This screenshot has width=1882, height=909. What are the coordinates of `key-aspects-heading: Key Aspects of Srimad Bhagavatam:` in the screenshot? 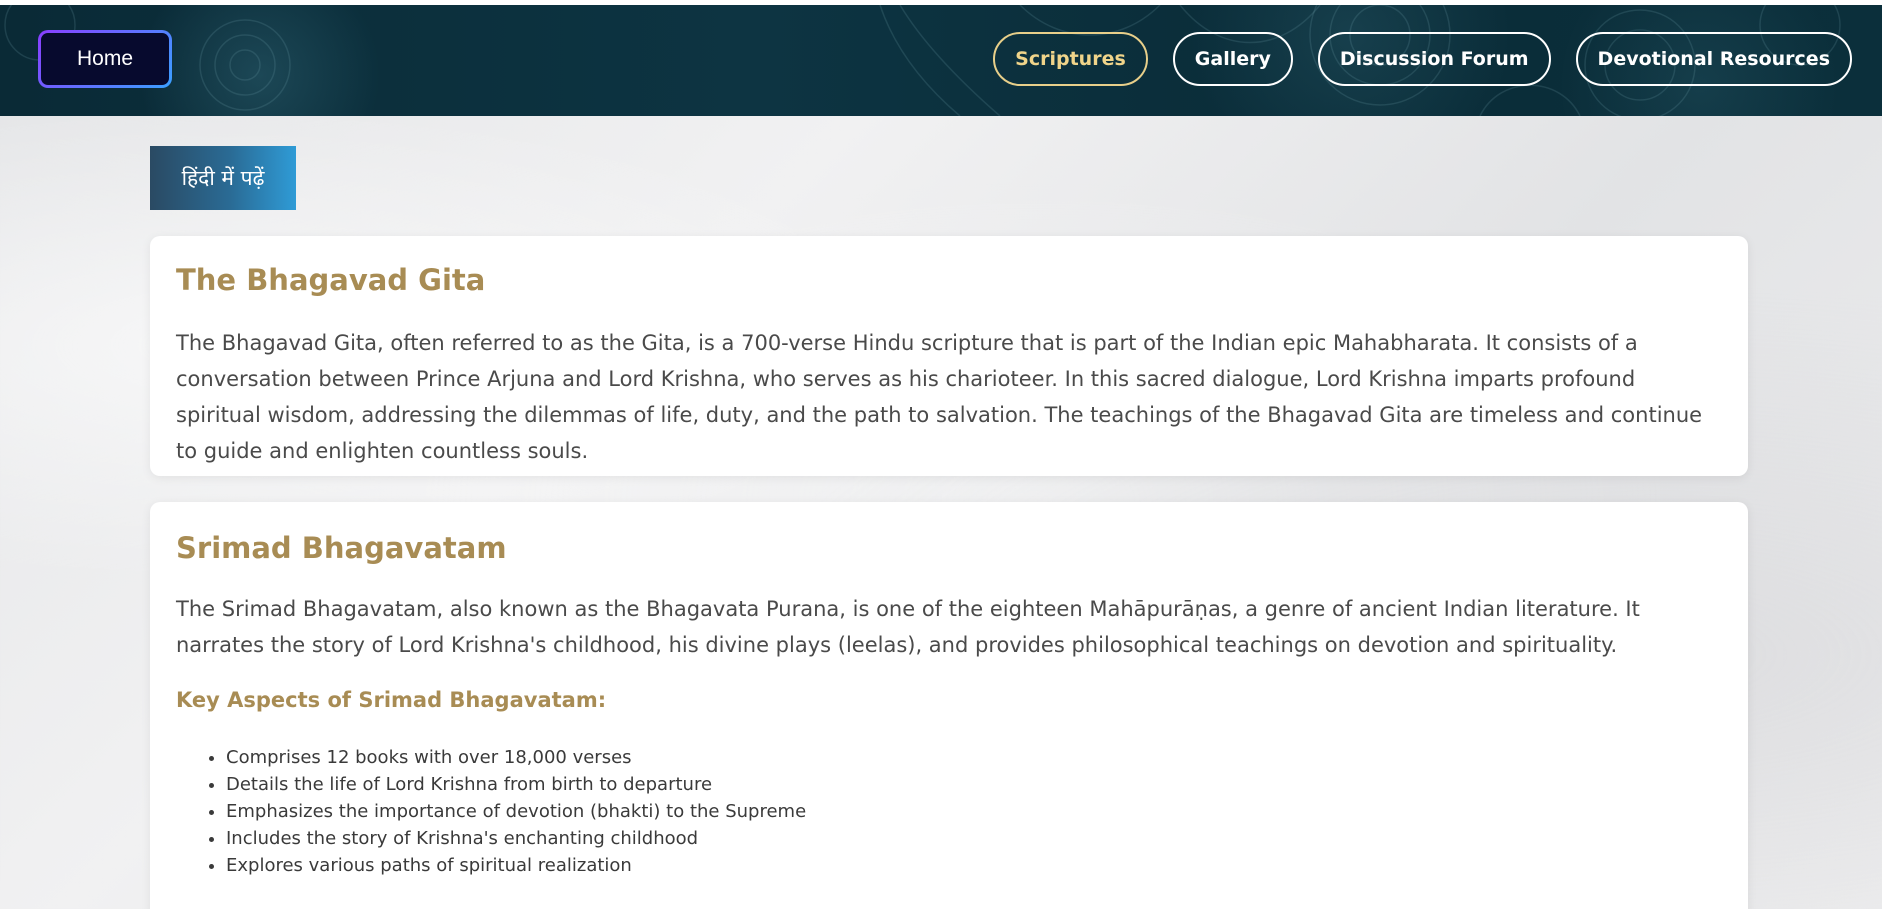 It's located at (391, 700).